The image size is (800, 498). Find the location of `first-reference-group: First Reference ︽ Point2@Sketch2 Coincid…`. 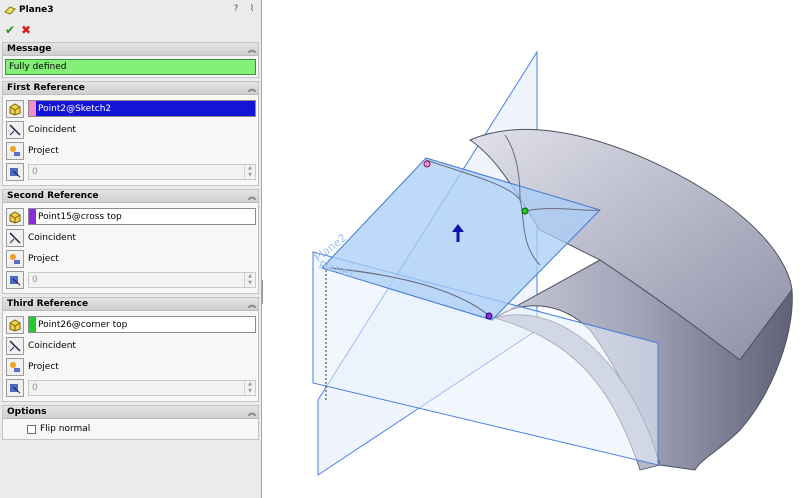

first-reference-group: First Reference ︽ Point2@Sketch2 Coincid… is located at coordinates (130, 133).